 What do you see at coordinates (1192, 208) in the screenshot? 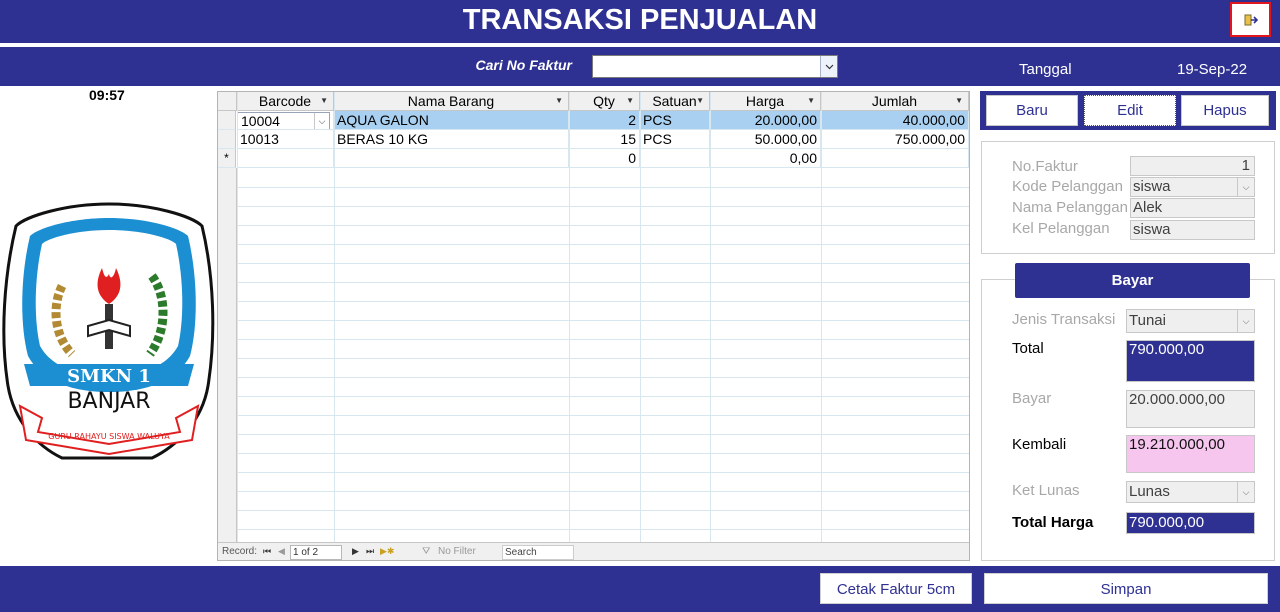
I see `nama-pelanggan-field: Alek` at bounding box center [1192, 208].